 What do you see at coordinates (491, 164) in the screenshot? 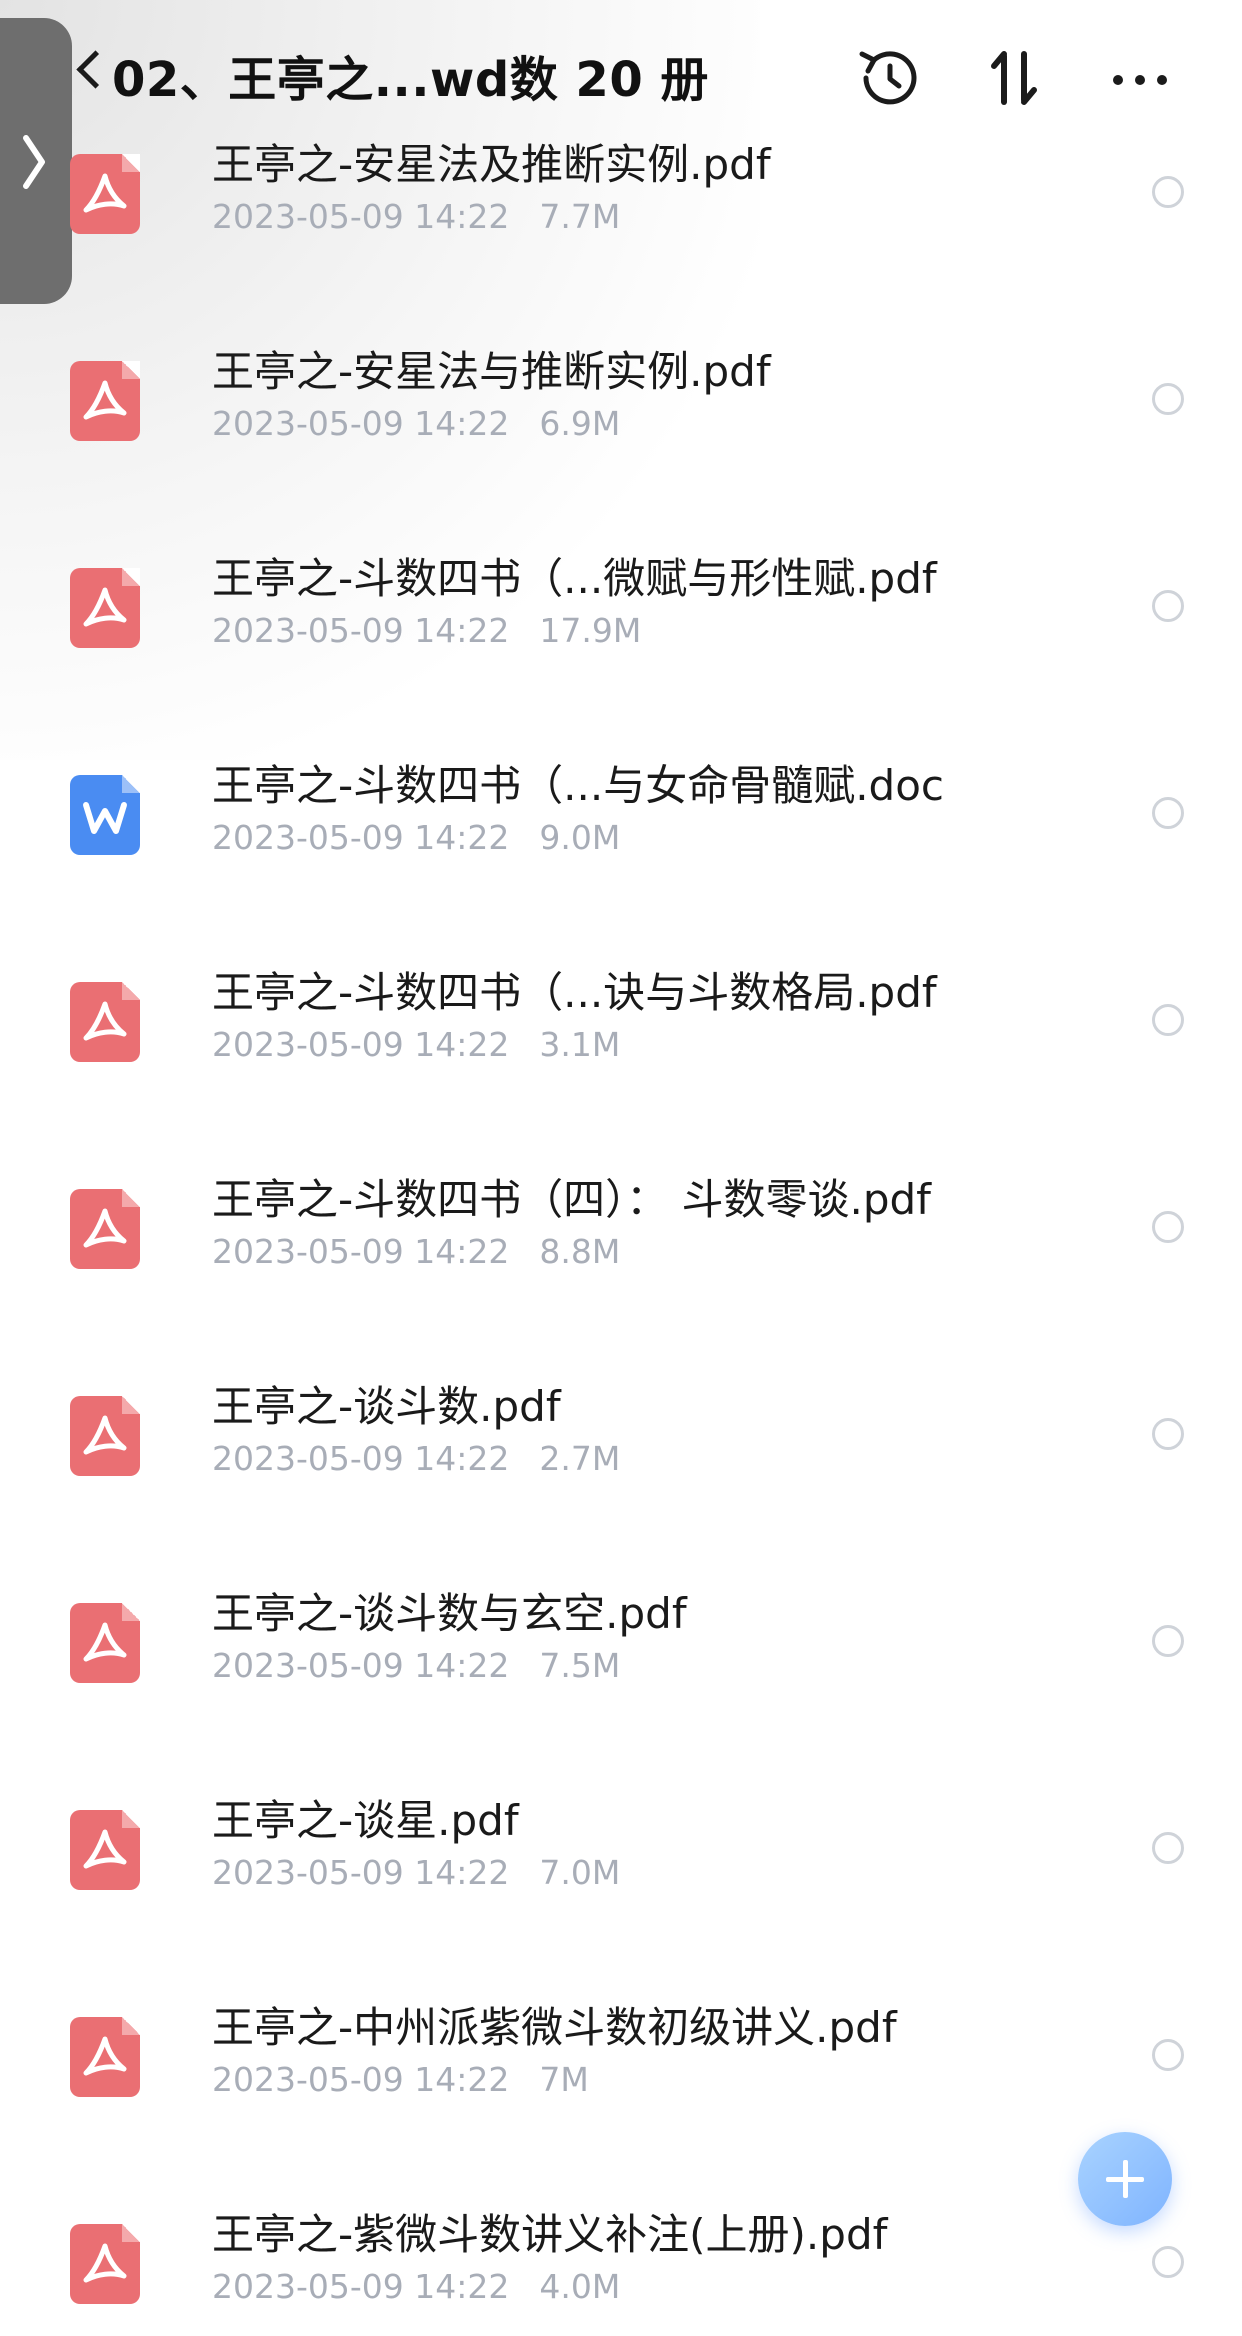
I see `file-name: 王亭之-安星法及推断实例.pdf` at bounding box center [491, 164].